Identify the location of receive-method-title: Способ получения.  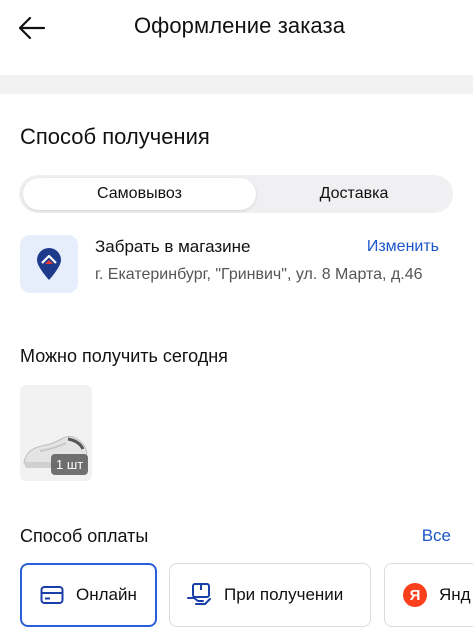
(115, 136).